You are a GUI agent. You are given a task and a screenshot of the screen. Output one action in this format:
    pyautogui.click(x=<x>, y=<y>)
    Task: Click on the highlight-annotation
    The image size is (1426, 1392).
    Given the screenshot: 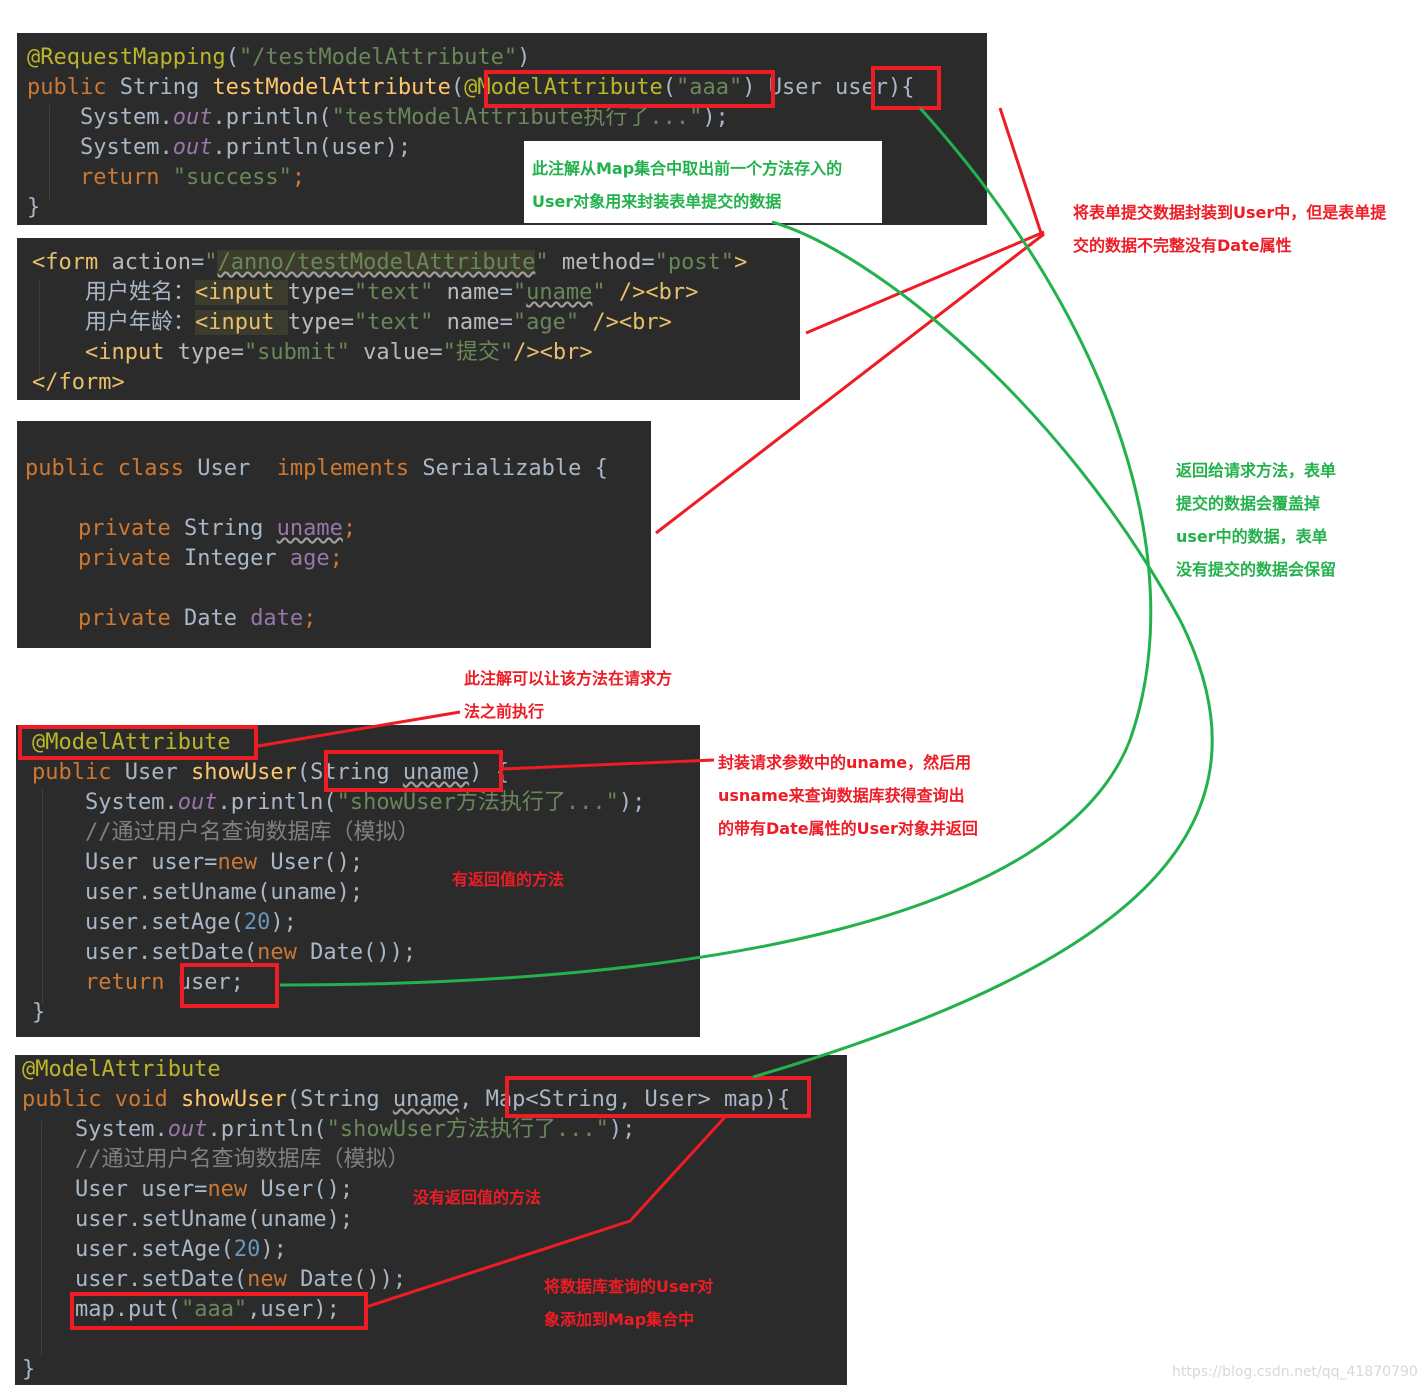 What is the action you would take?
    pyautogui.click(x=138, y=742)
    